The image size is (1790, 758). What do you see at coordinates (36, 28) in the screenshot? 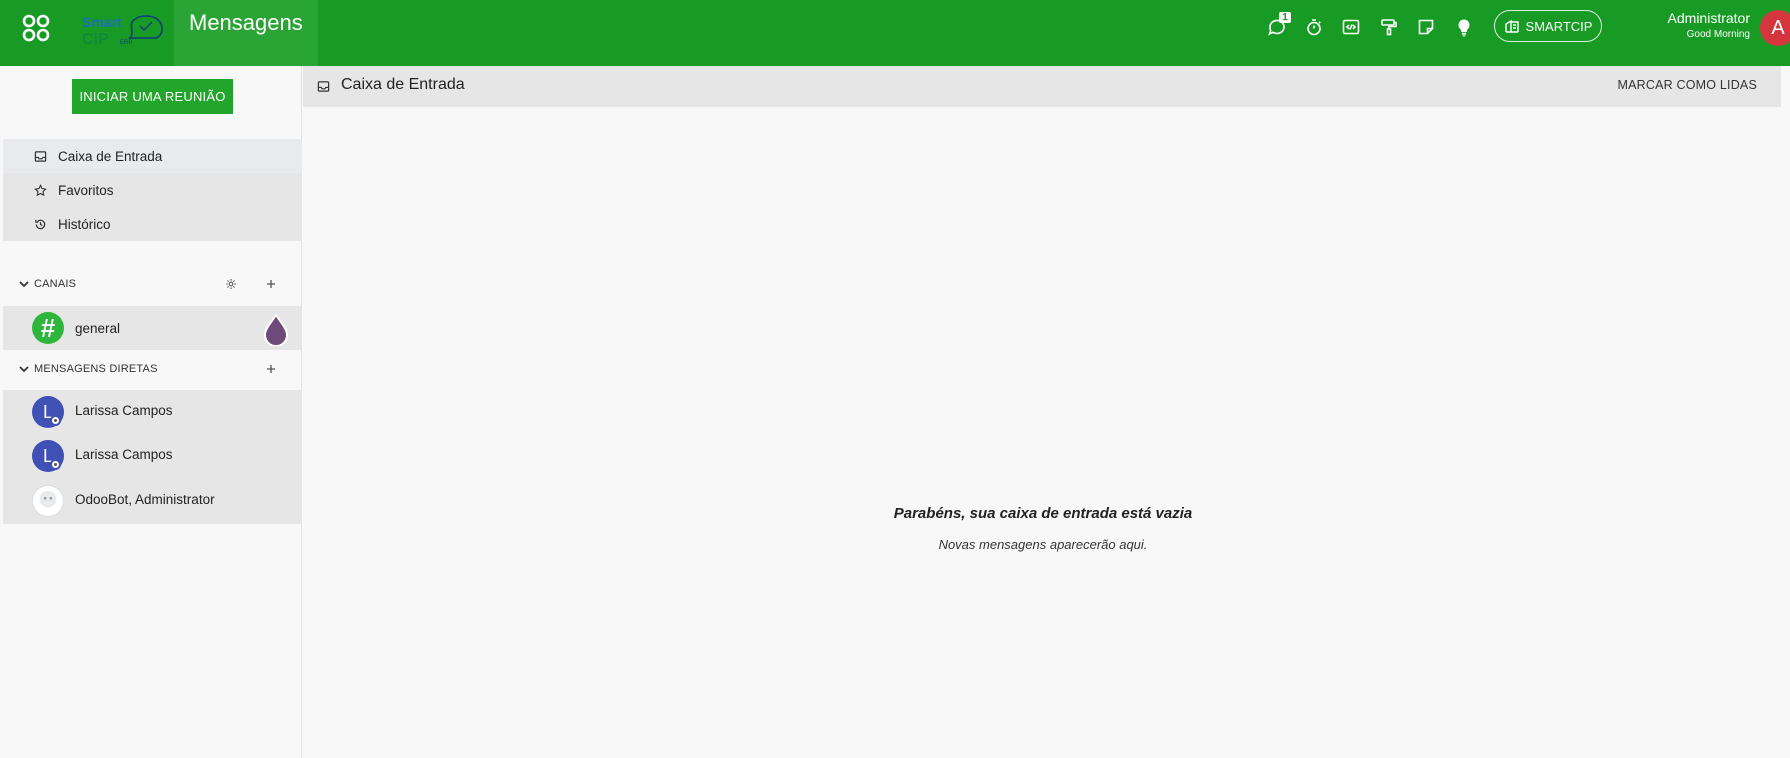
I see `apps-menu-icon` at bounding box center [36, 28].